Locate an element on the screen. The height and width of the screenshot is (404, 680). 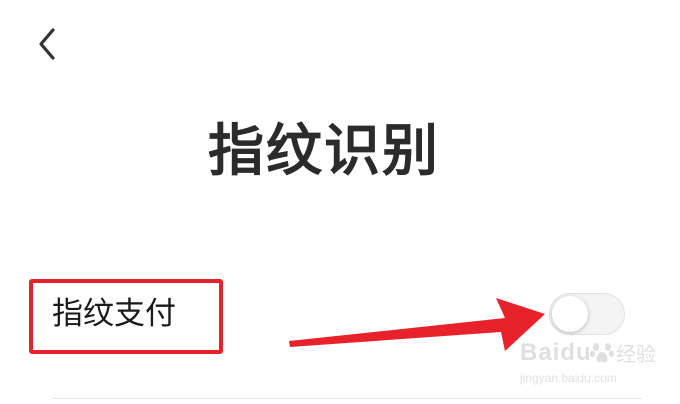
watermark-product: 经验 is located at coordinates (636, 354).